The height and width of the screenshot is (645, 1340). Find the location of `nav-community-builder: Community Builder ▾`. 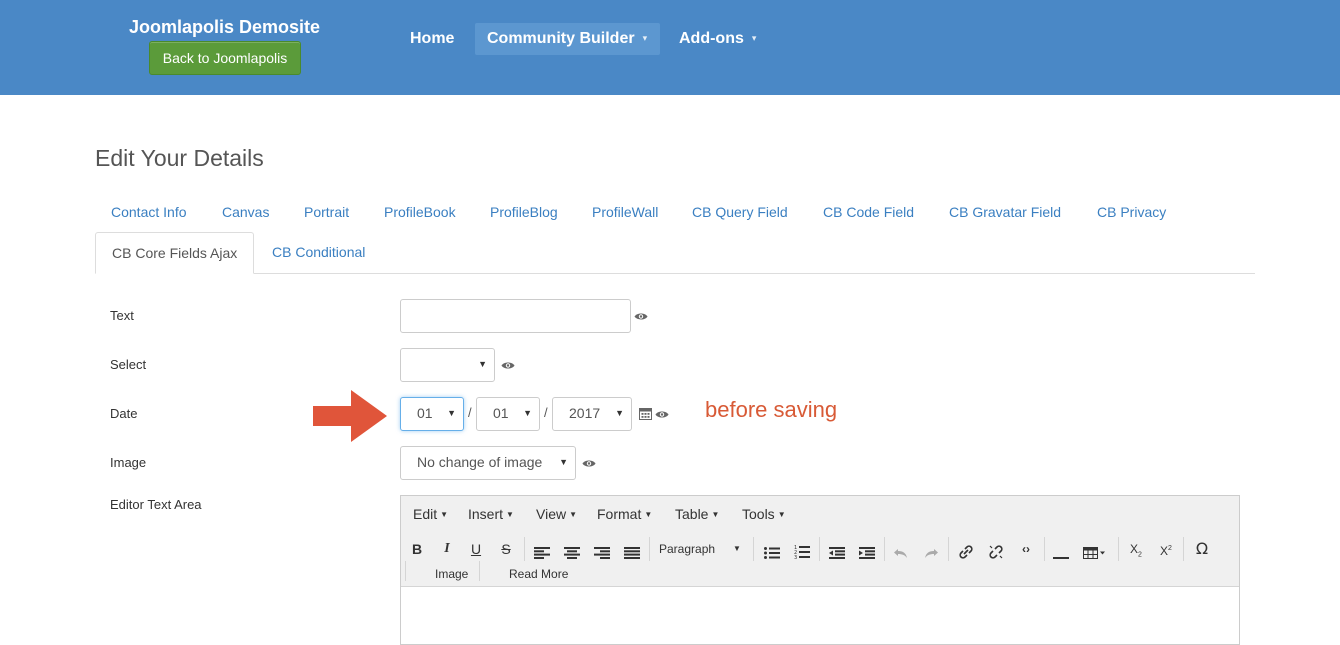

nav-community-builder: Community Builder ▾ is located at coordinates (567, 39).